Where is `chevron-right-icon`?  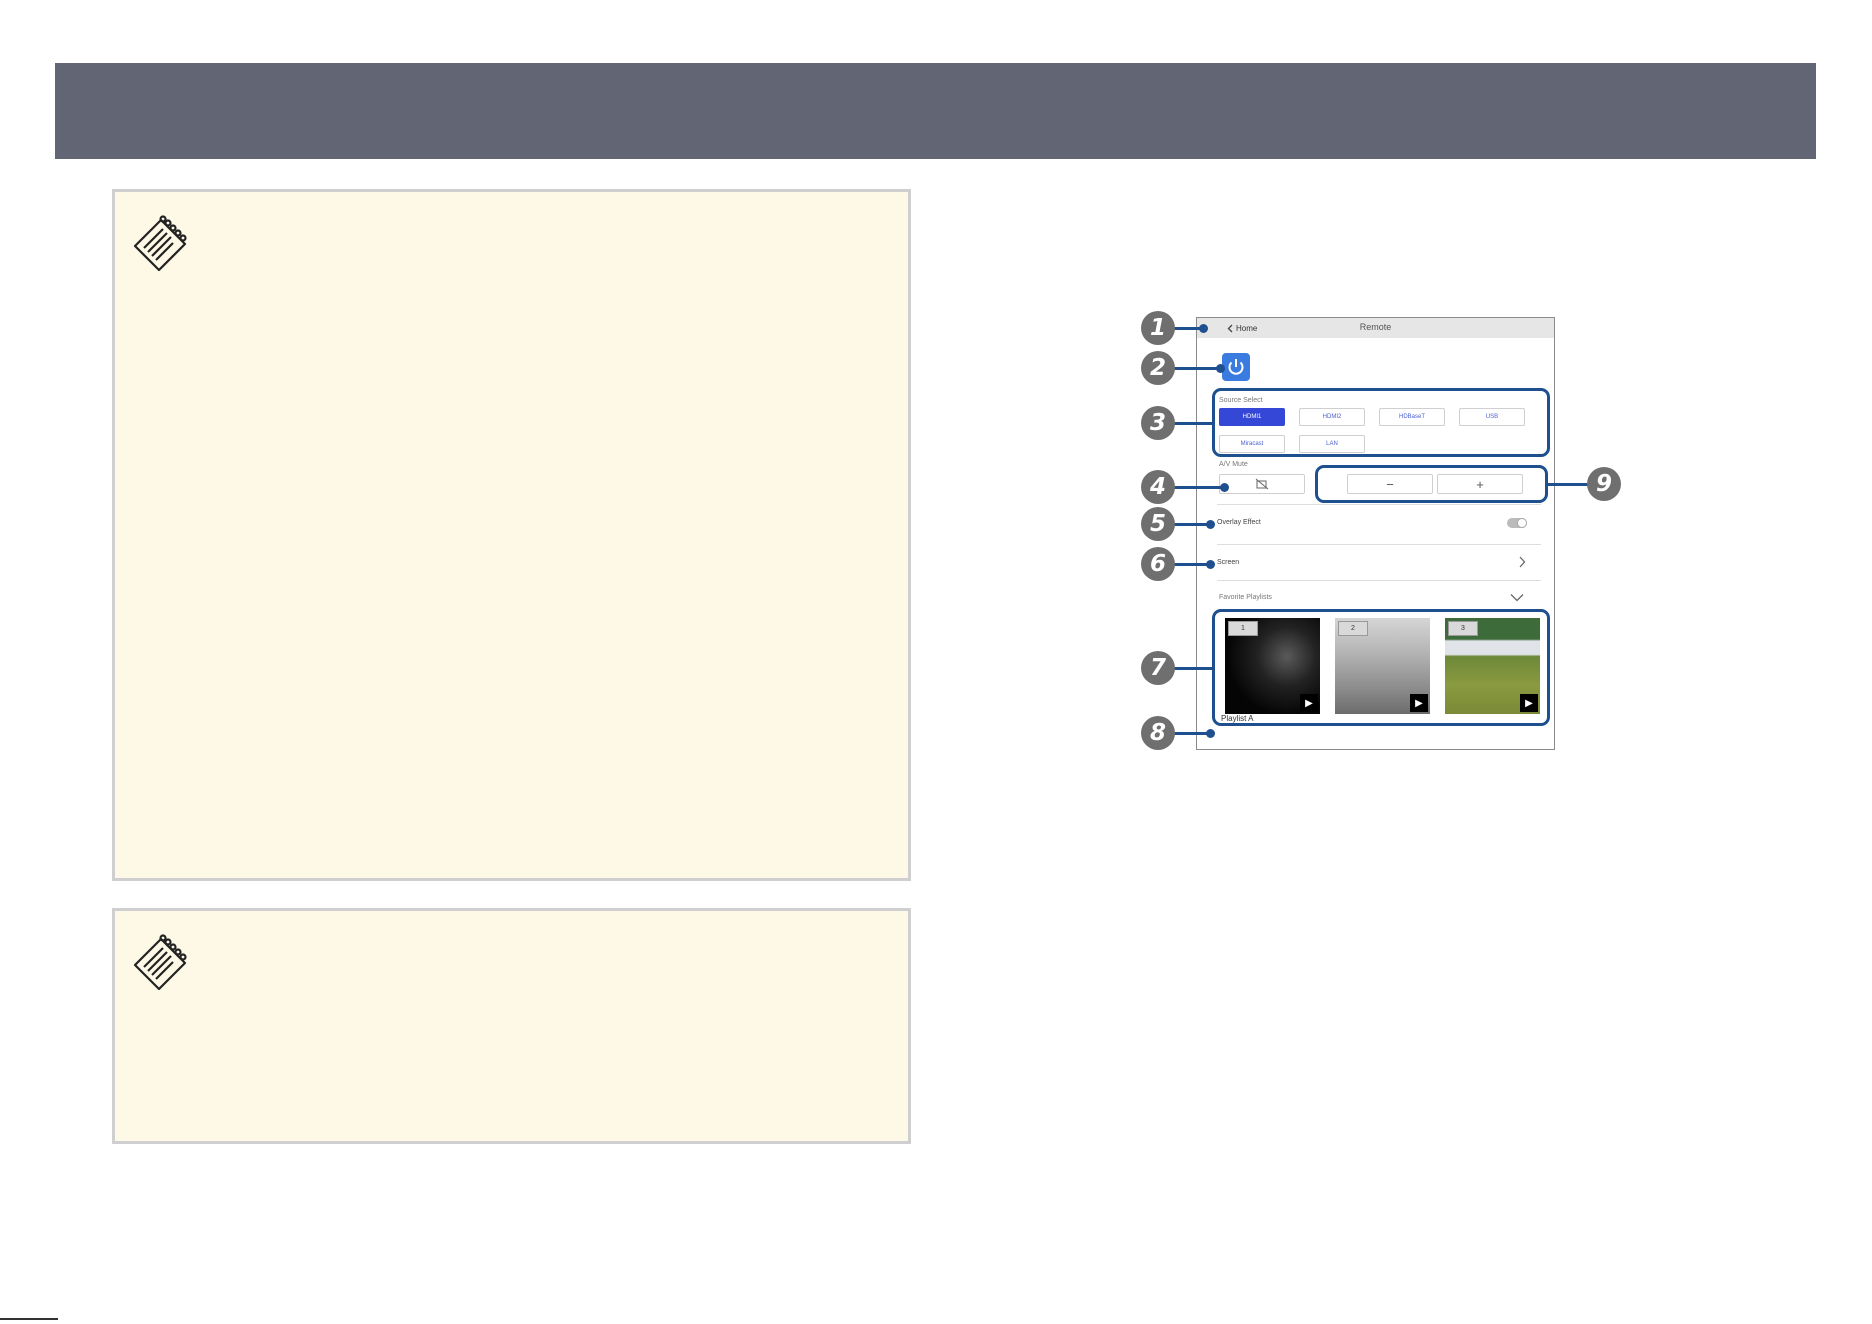
chevron-right-icon is located at coordinates (1522, 562).